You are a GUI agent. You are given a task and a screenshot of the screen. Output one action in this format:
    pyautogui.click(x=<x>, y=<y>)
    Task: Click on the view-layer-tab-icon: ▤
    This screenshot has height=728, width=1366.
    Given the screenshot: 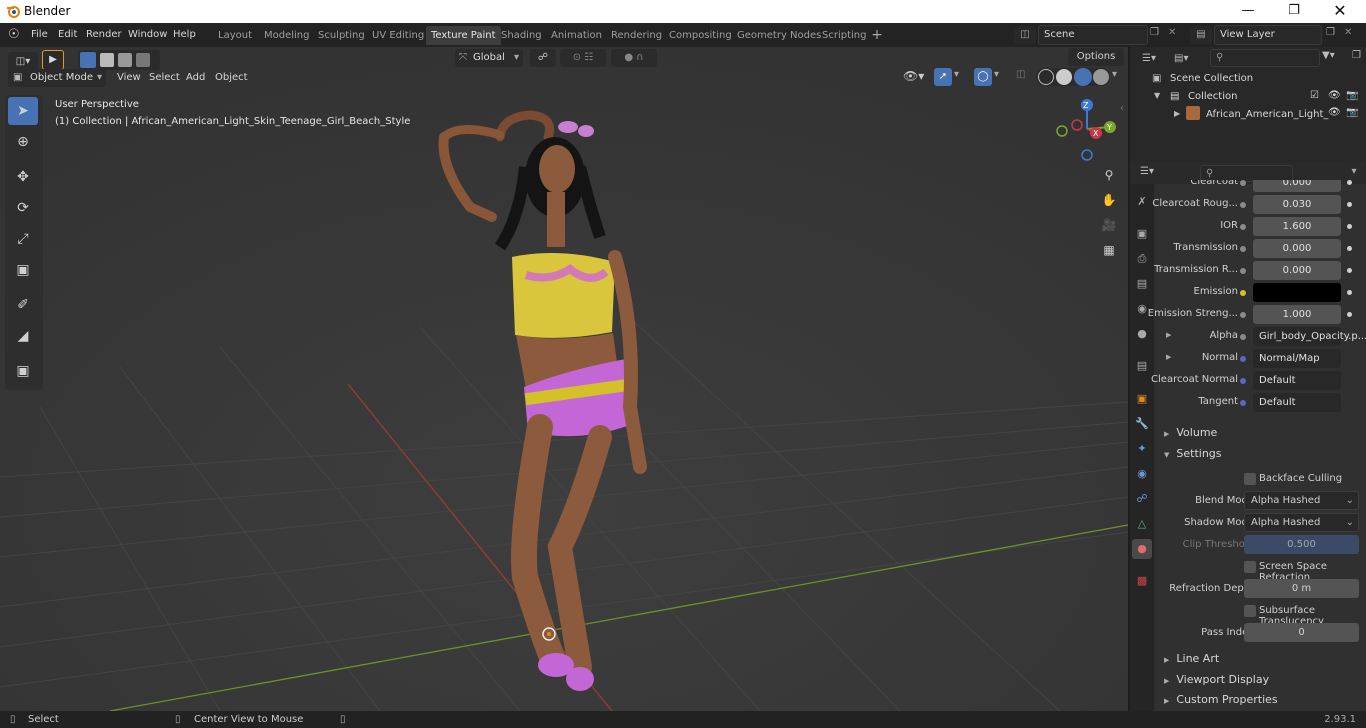 What is the action you would take?
    pyautogui.click(x=1142, y=284)
    